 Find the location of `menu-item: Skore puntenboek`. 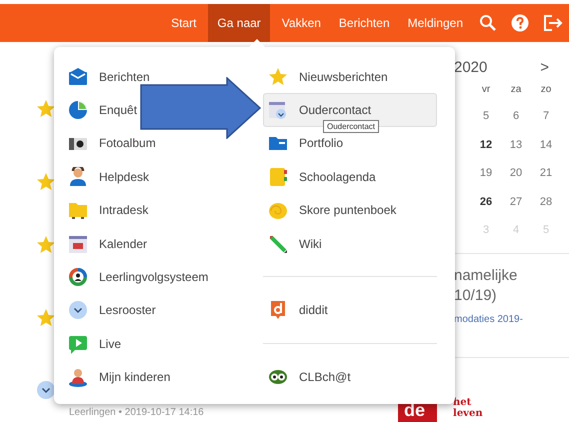

menu-item: Skore puntenboek is located at coordinates (330, 210).